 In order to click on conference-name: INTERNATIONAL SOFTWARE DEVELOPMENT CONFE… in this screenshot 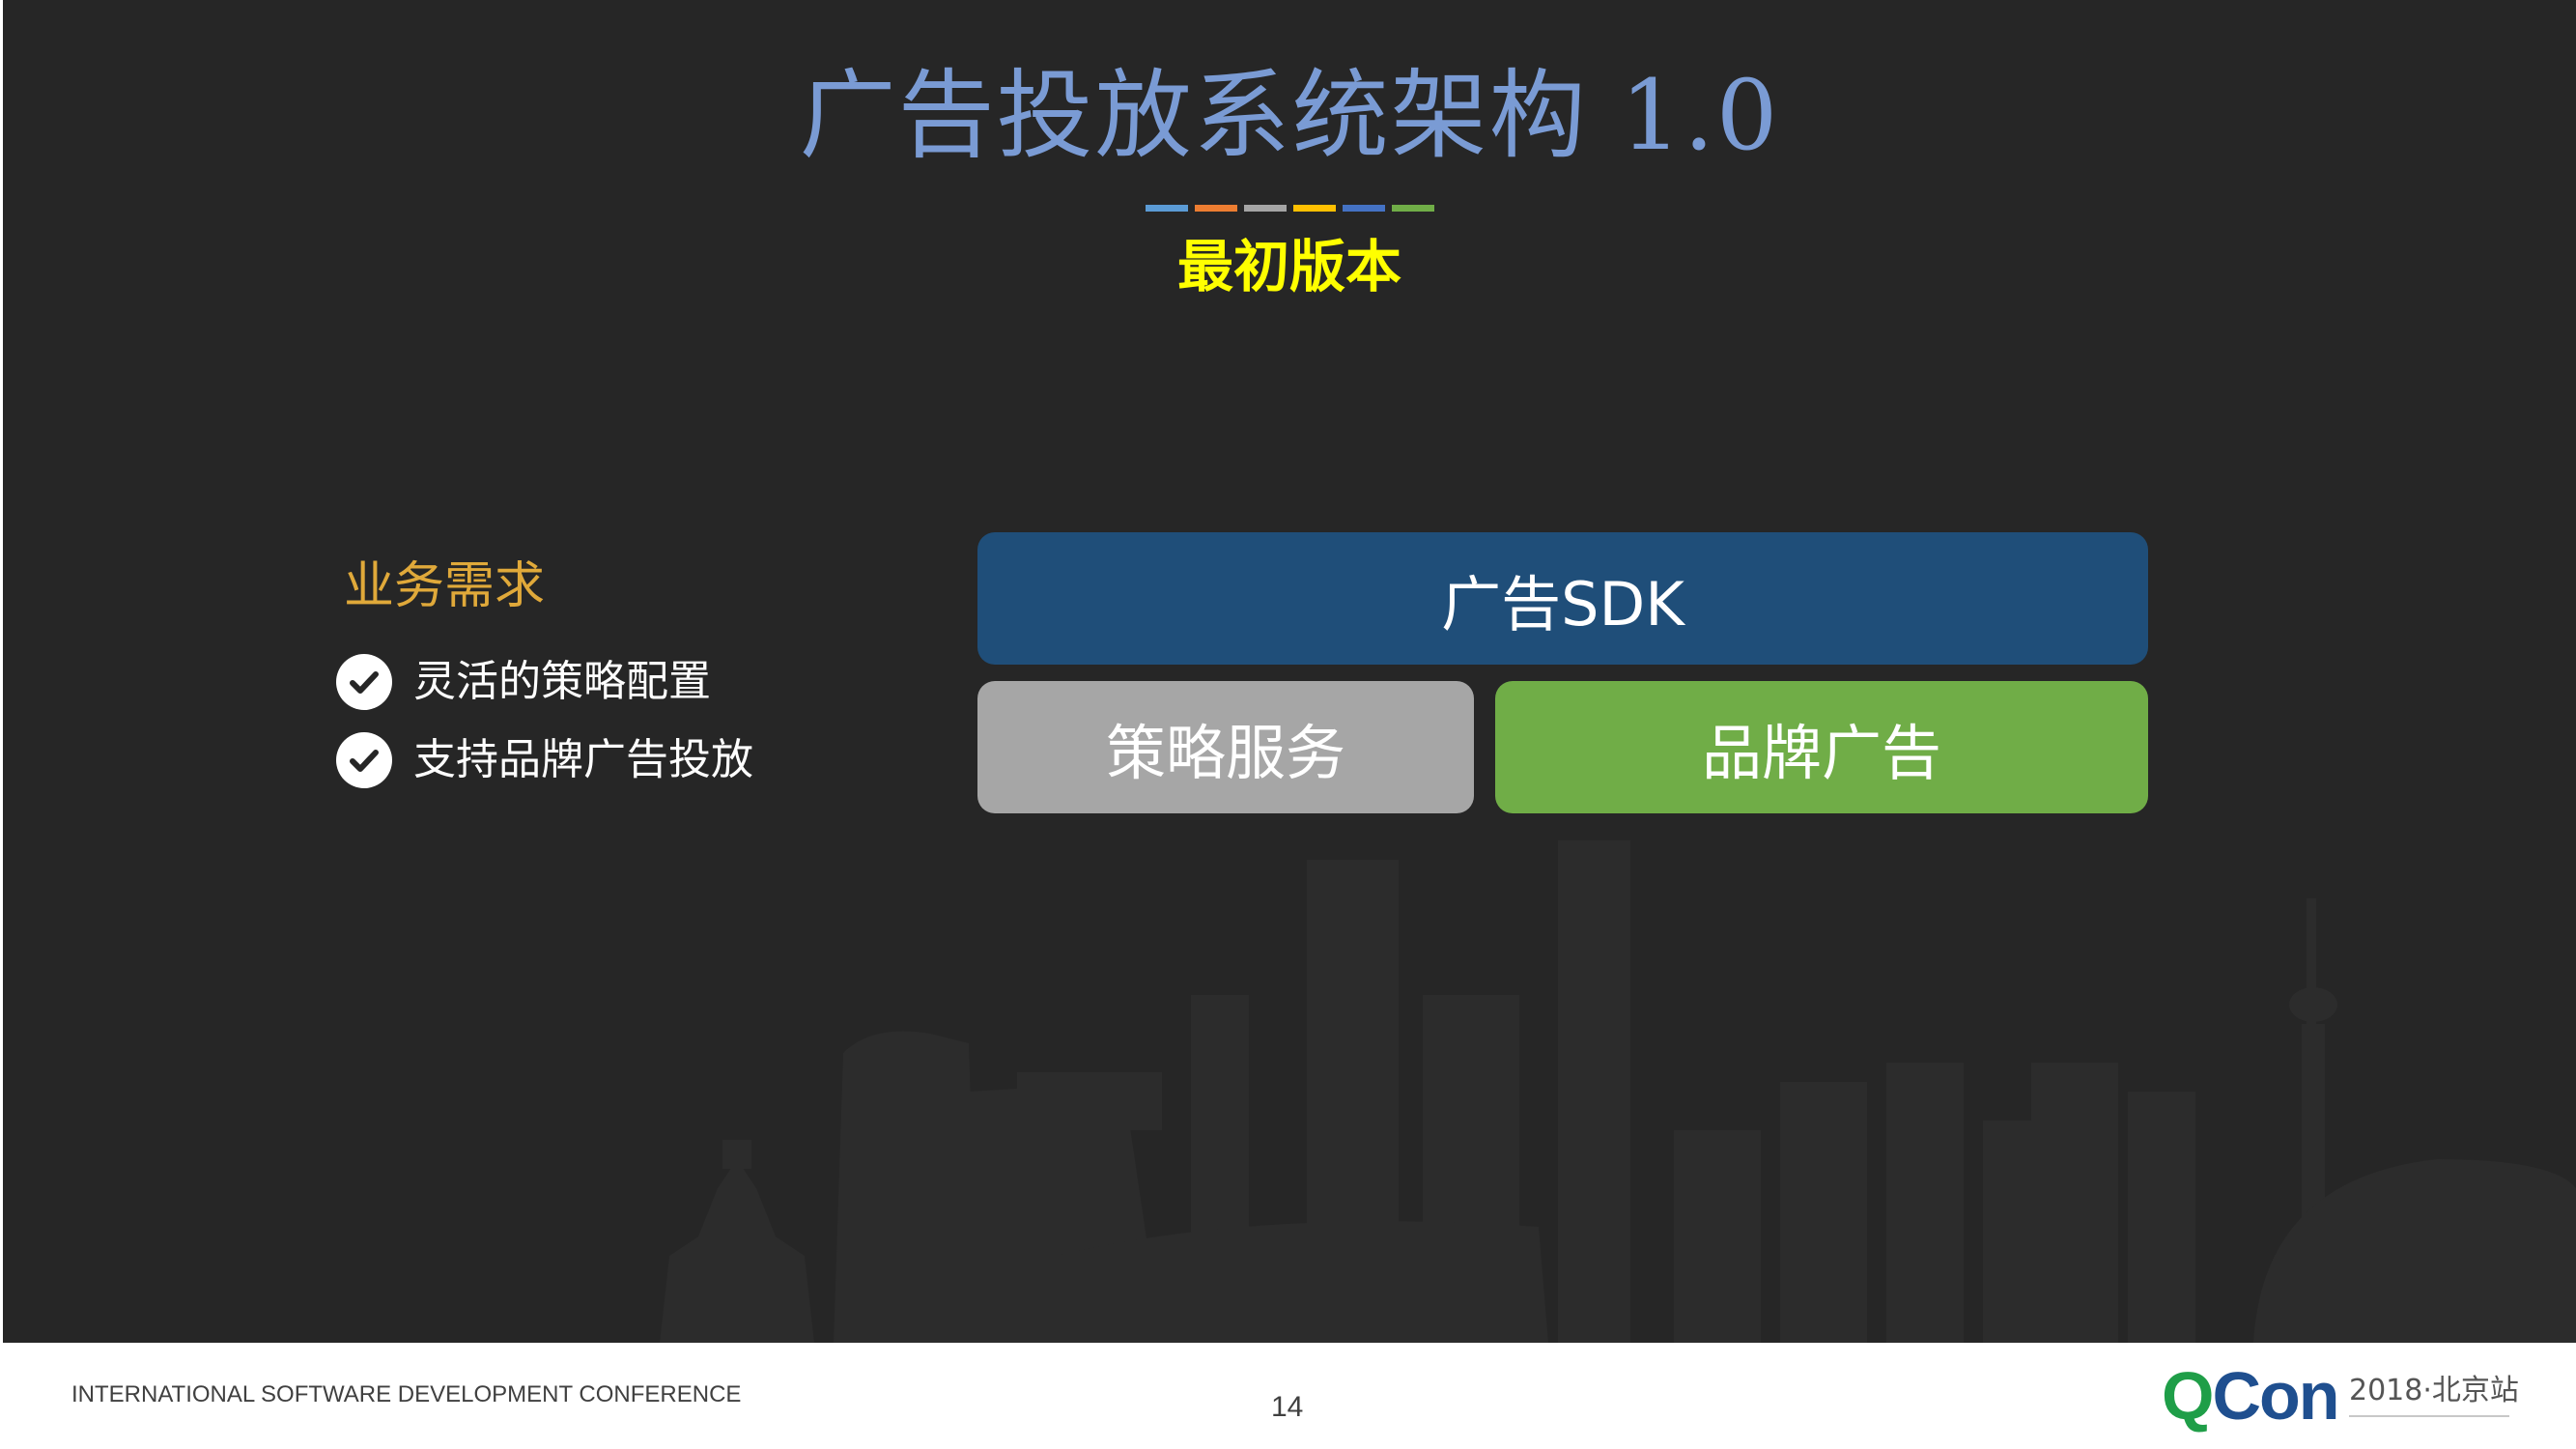, I will do `click(406, 1394)`.